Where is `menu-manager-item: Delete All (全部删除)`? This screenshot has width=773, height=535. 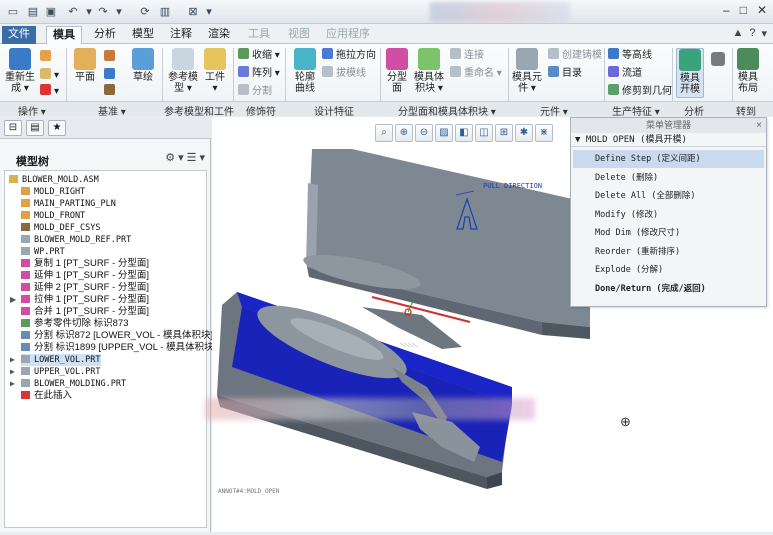
menu-manager-item: Delete All (全部删除) is located at coordinates (668, 196).